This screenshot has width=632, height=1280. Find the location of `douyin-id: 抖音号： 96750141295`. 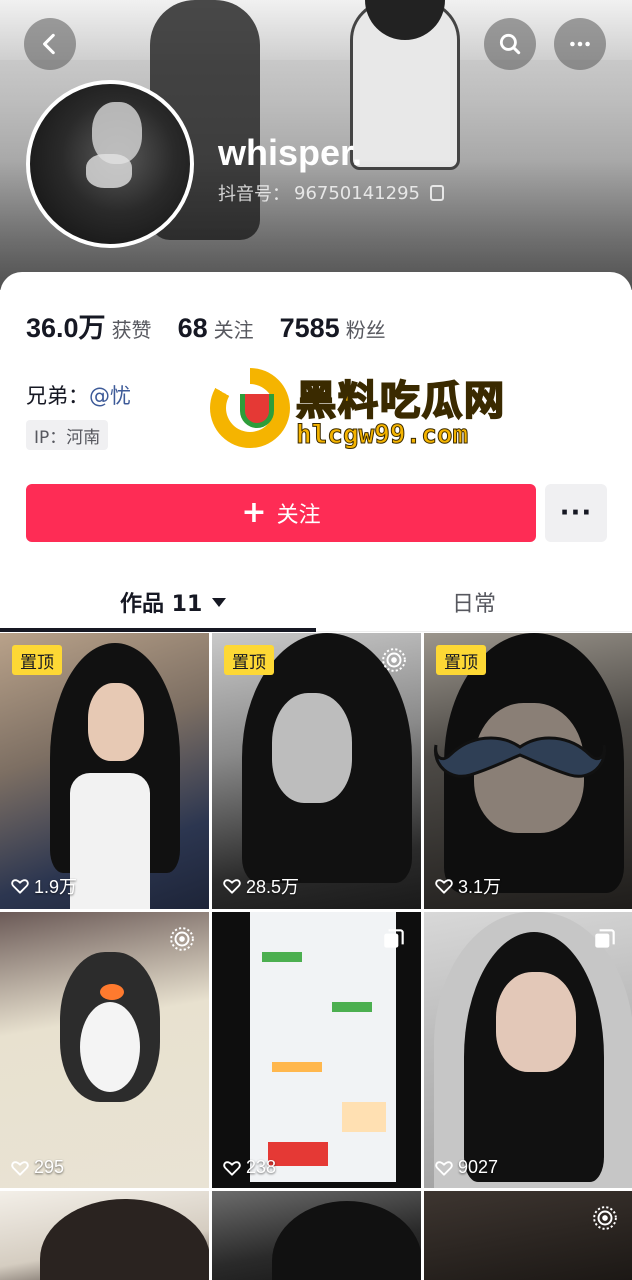

douyin-id: 抖音号： 96750141295 is located at coordinates (331, 193).